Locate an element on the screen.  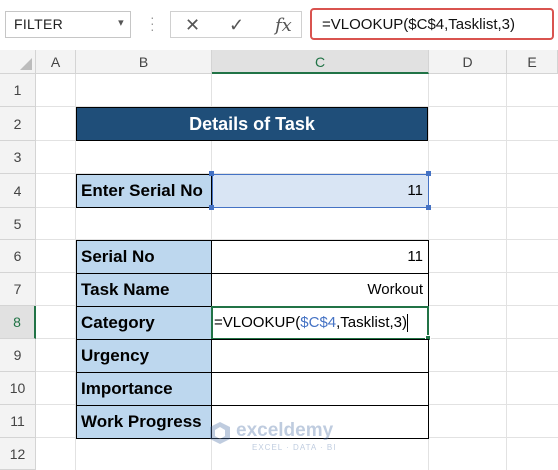
exceldemy-watermark: exceldemy EXCEL · DATA · BI is located at coordinates (283, 436).